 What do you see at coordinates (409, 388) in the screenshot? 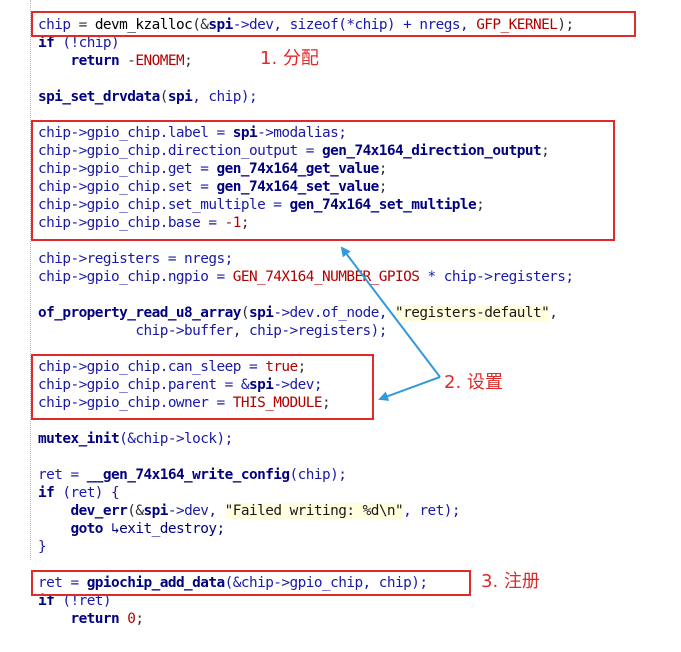
I see `arrow-to-setup-extra-box` at bounding box center [409, 388].